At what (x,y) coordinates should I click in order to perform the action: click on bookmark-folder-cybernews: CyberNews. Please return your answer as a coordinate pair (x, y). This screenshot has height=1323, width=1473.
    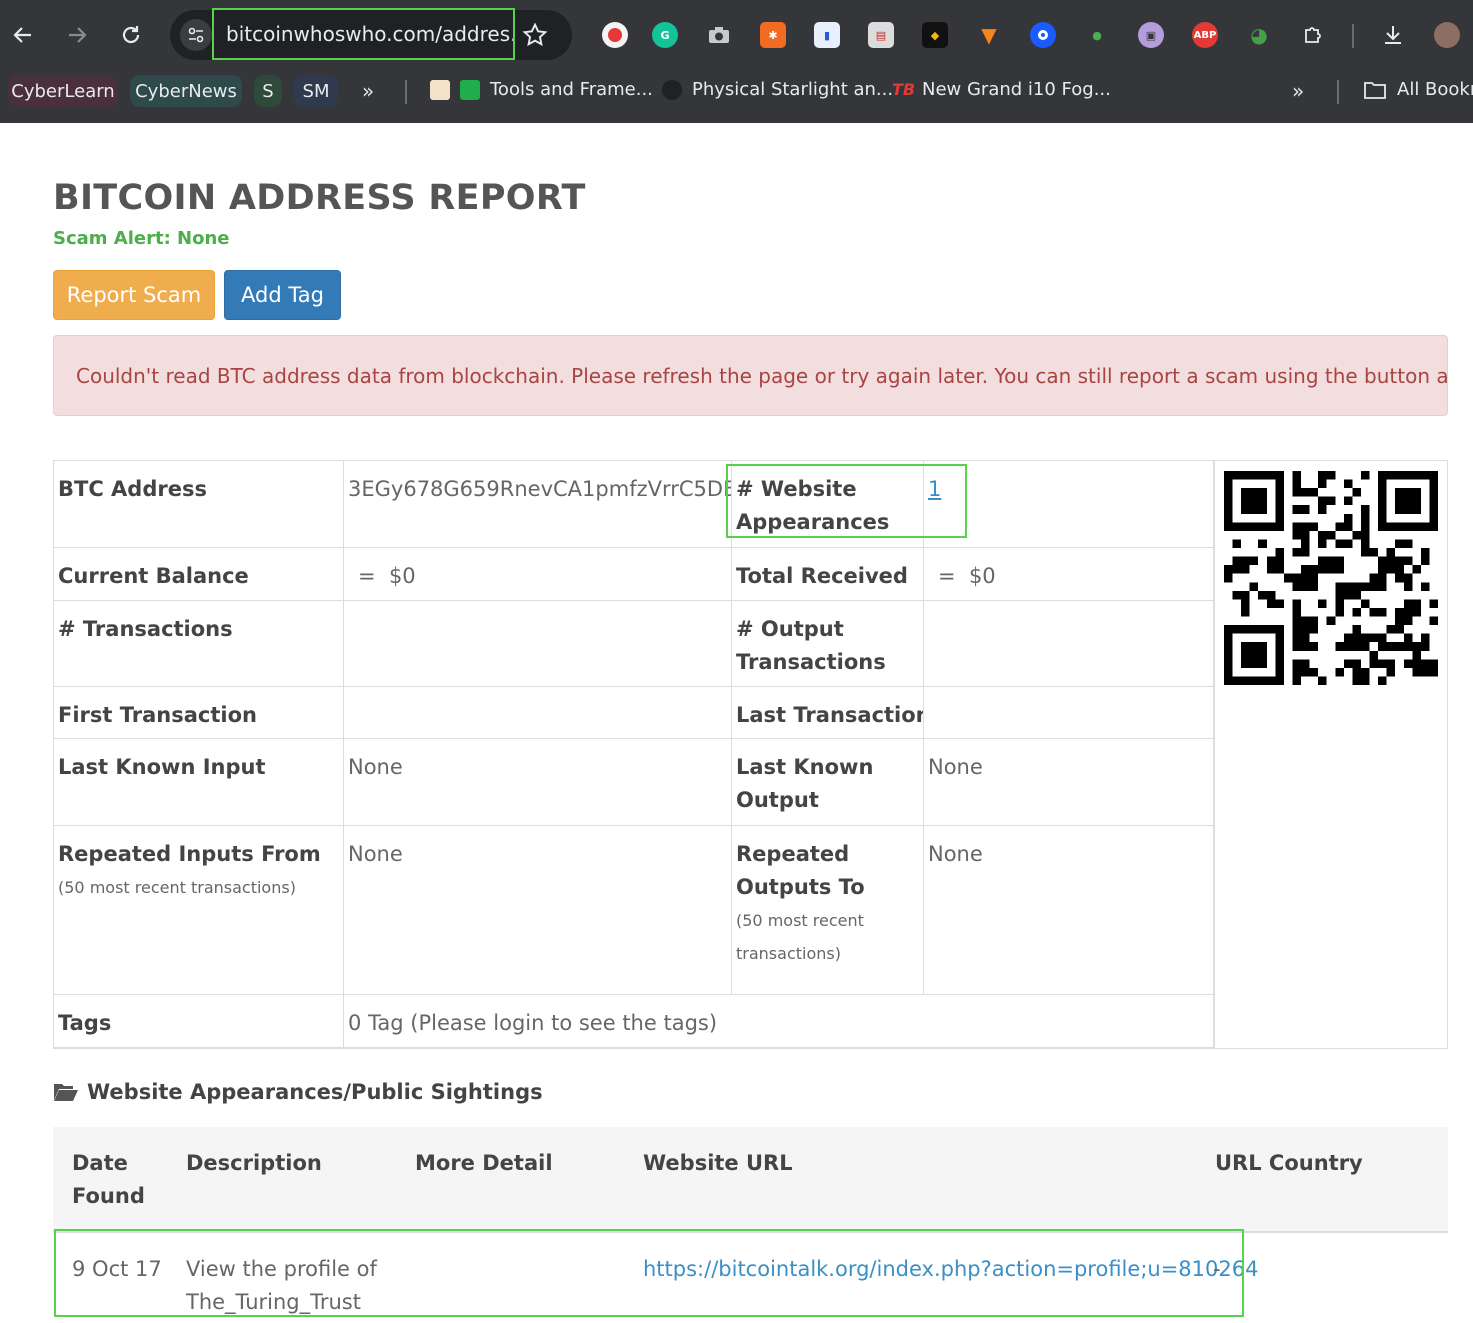
    Looking at the image, I should click on (186, 91).